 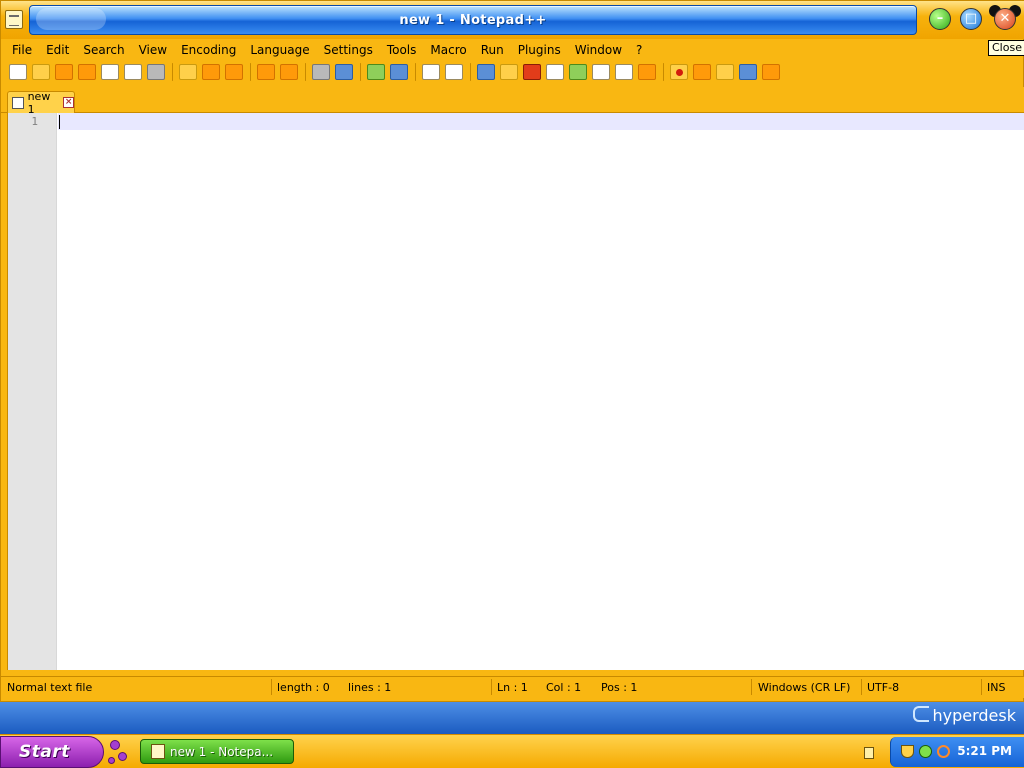 What do you see at coordinates (647, 72) in the screenshot?
I see `monitoring-icon` at bounding box center [647, 72].